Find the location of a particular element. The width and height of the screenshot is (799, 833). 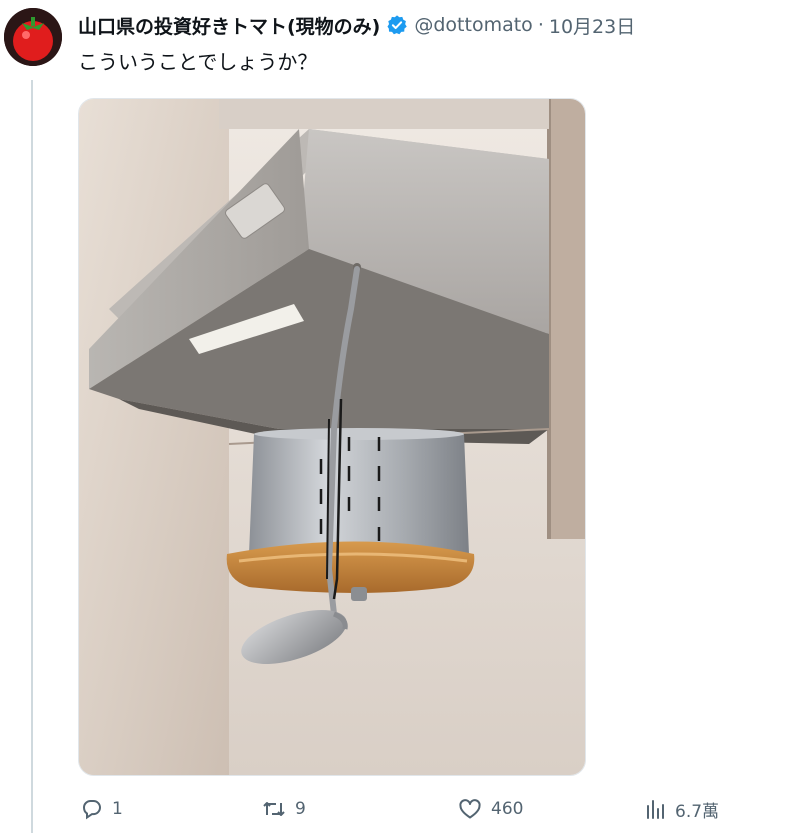

avatar is located at coordinates (33, 37).